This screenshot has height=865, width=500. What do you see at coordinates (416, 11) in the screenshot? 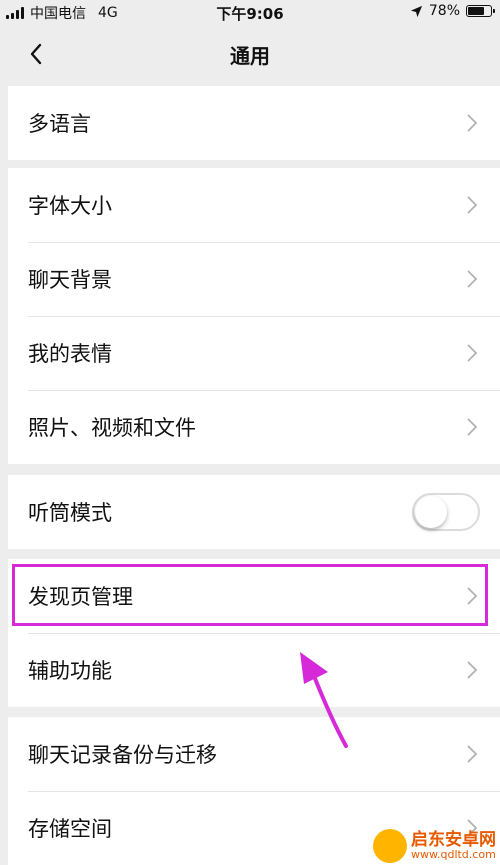
I see `location-arrow-icon` at bounding box center [416, 11].